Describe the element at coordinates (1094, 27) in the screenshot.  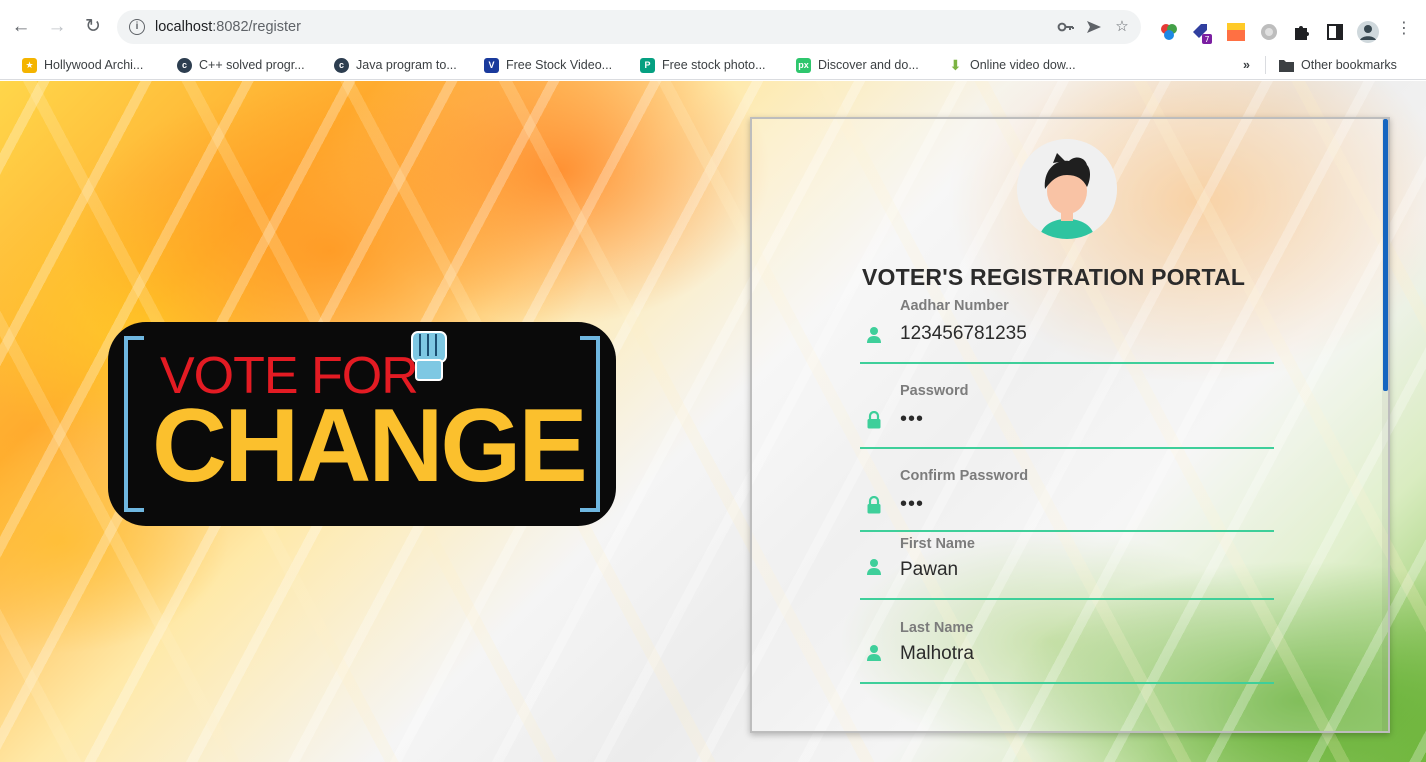
I see `send-icon` at that location.